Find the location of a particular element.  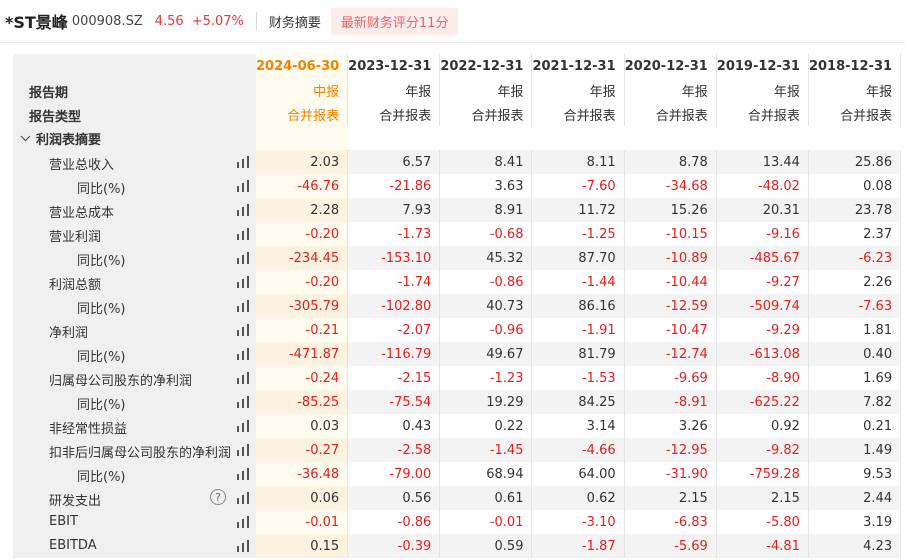

cell-value: 40.73 is located at coordinates (505, 306).